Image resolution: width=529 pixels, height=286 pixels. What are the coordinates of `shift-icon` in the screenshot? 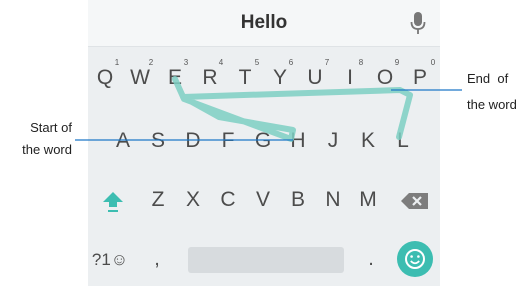 It's located at (113, 201).